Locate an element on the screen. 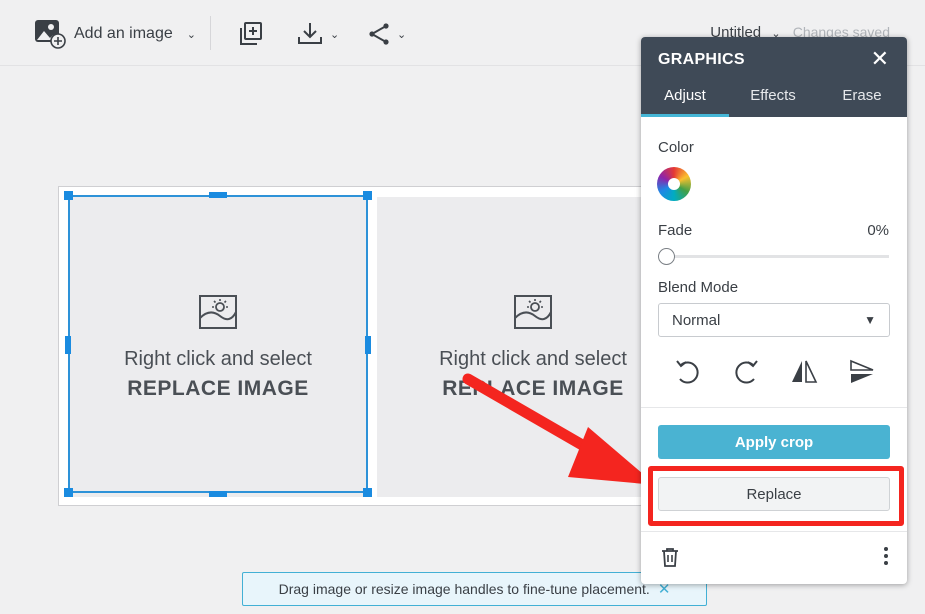 The width and height of the screenshot is (925, 614). blend-mode-value: Normal is located at coordinates (696, 320).